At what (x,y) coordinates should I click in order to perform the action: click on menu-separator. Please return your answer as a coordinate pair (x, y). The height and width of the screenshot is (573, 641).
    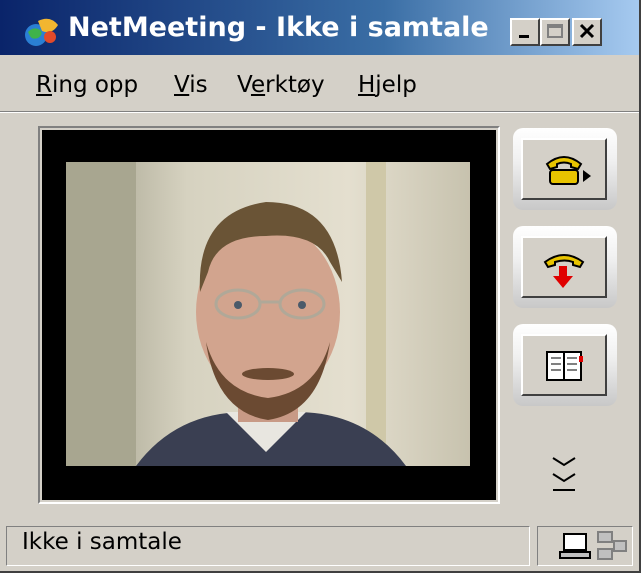
    Looking at the image, I should click on (319, 112).